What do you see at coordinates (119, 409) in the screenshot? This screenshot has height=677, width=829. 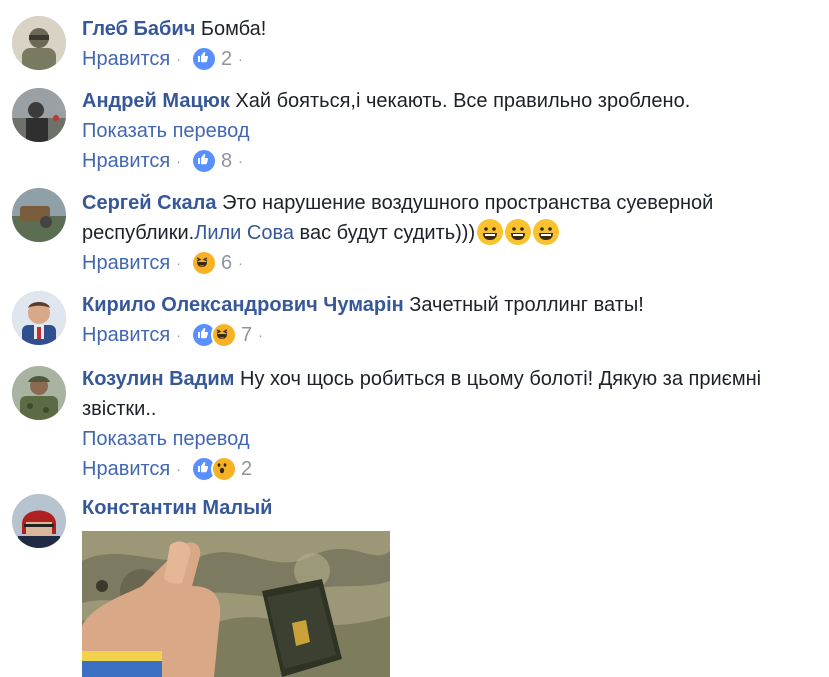 I see `comment-text-continued: звістки..` at bounding box center [119, 409].